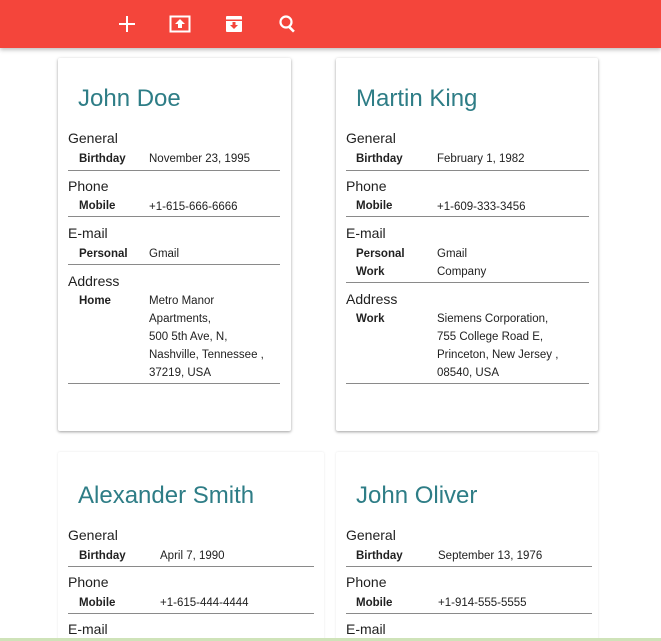  Describe the element at coordinates (468, 373) in the screenshot. I see `work-address-line: 08540, USA` at that location.